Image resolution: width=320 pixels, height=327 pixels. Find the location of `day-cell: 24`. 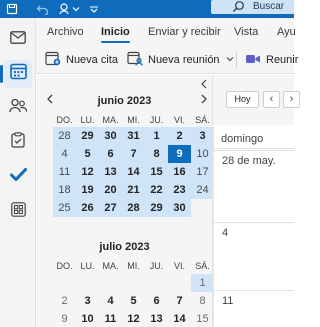

day-cell: 24 is located at coordinates (202, 190).